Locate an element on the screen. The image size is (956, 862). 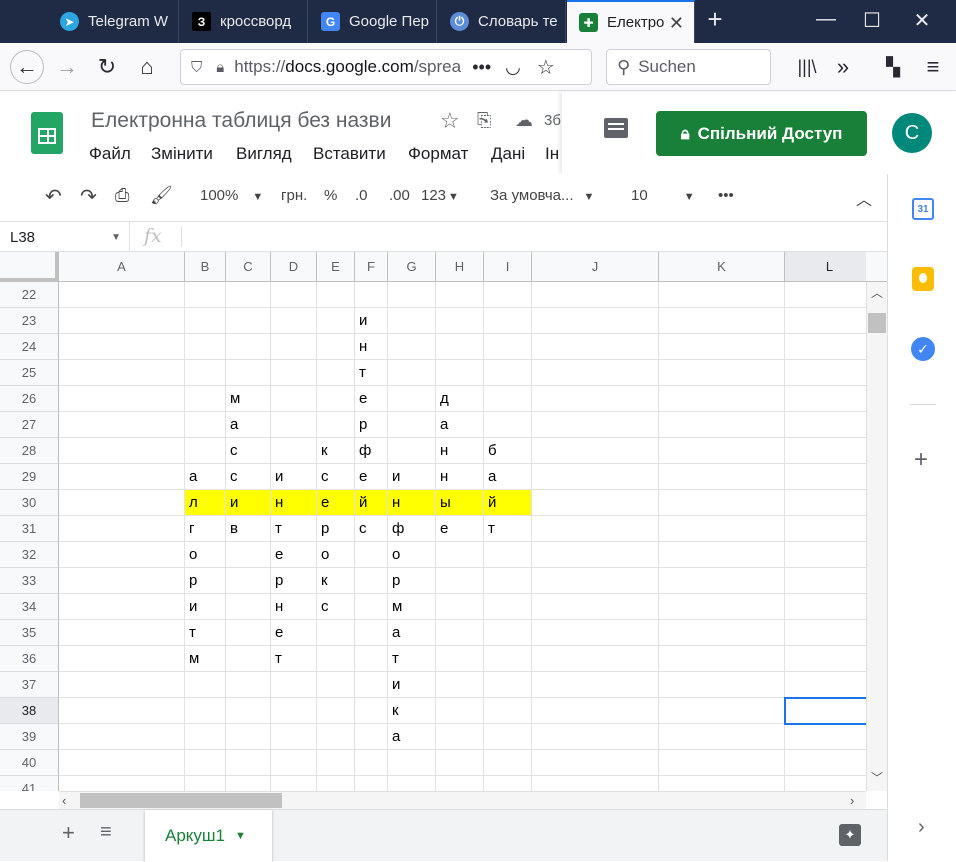
row-header-28: 28 is located at coordinates (29, 451).